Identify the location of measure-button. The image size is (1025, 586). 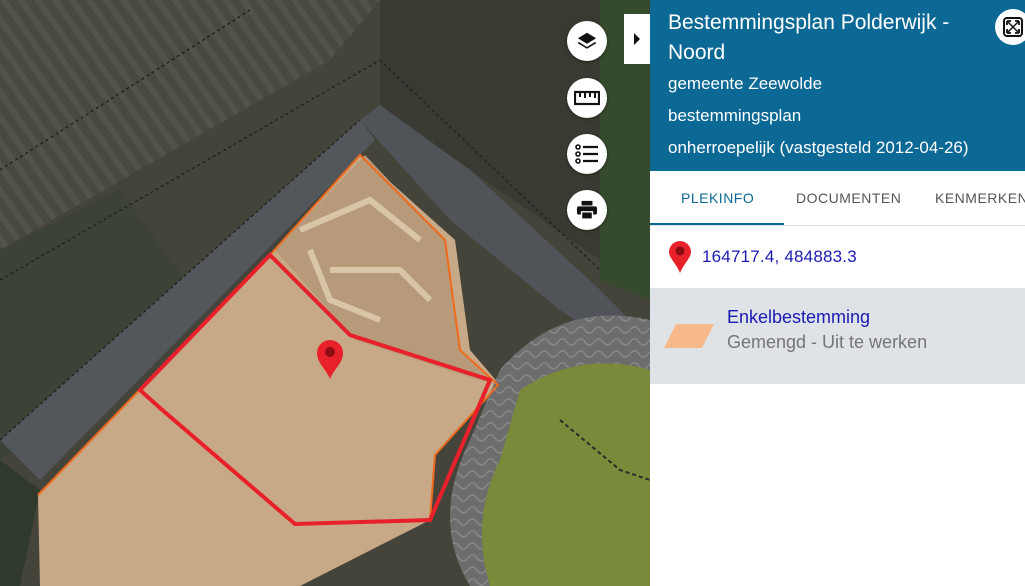
(587, 98).